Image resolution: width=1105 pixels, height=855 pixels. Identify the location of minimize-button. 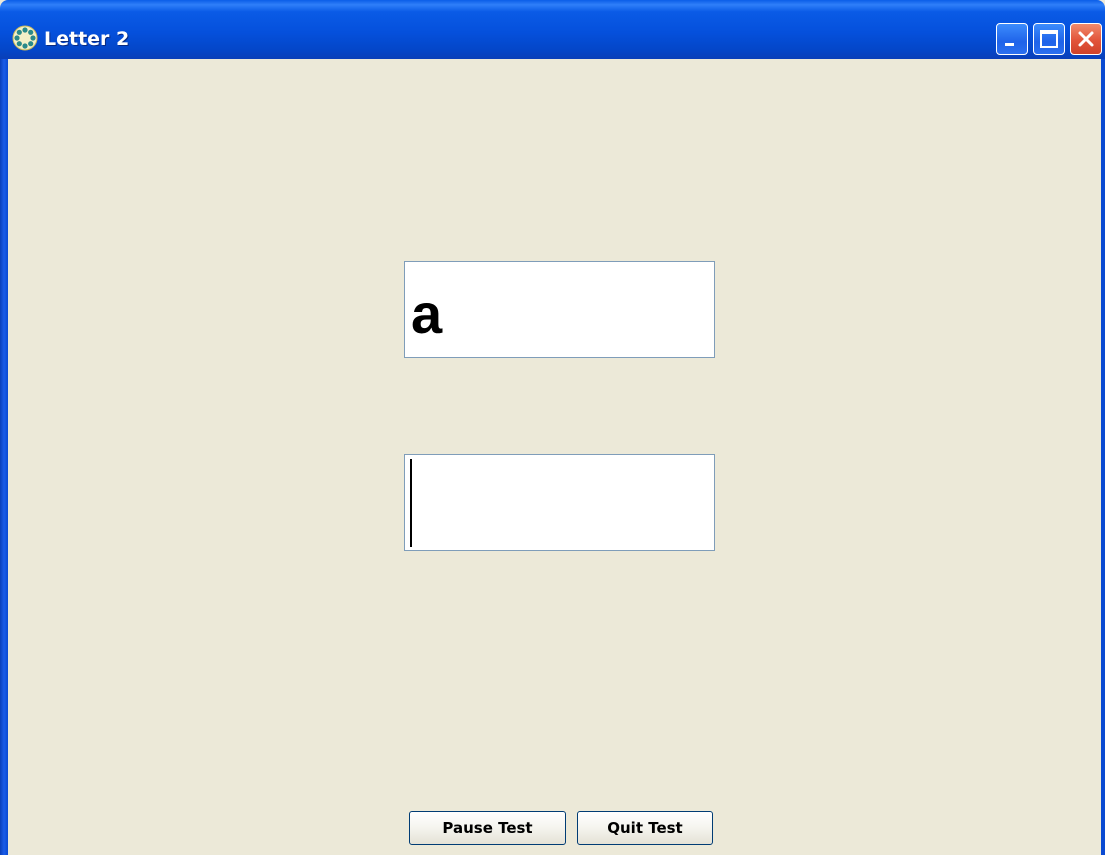
(1012, 39).